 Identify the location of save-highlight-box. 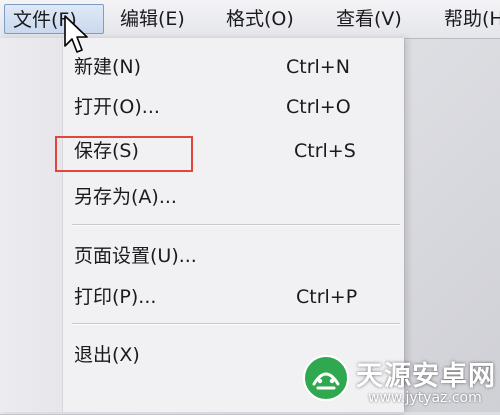
(124, 154).